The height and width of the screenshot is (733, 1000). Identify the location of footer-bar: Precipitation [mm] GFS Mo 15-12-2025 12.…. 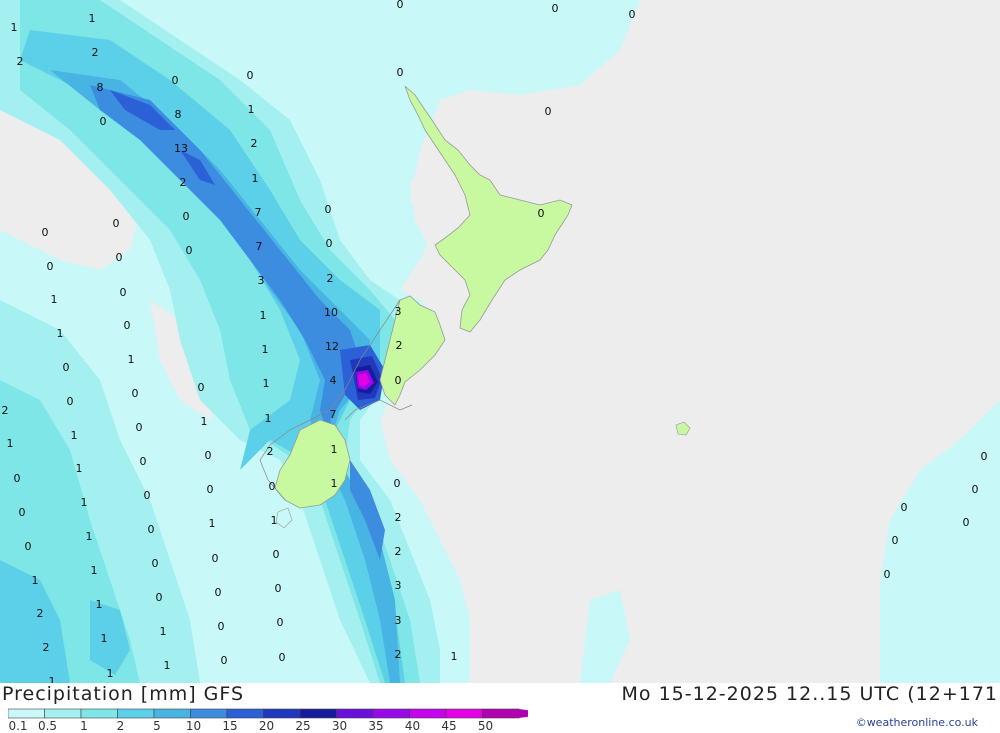
(500, 708).